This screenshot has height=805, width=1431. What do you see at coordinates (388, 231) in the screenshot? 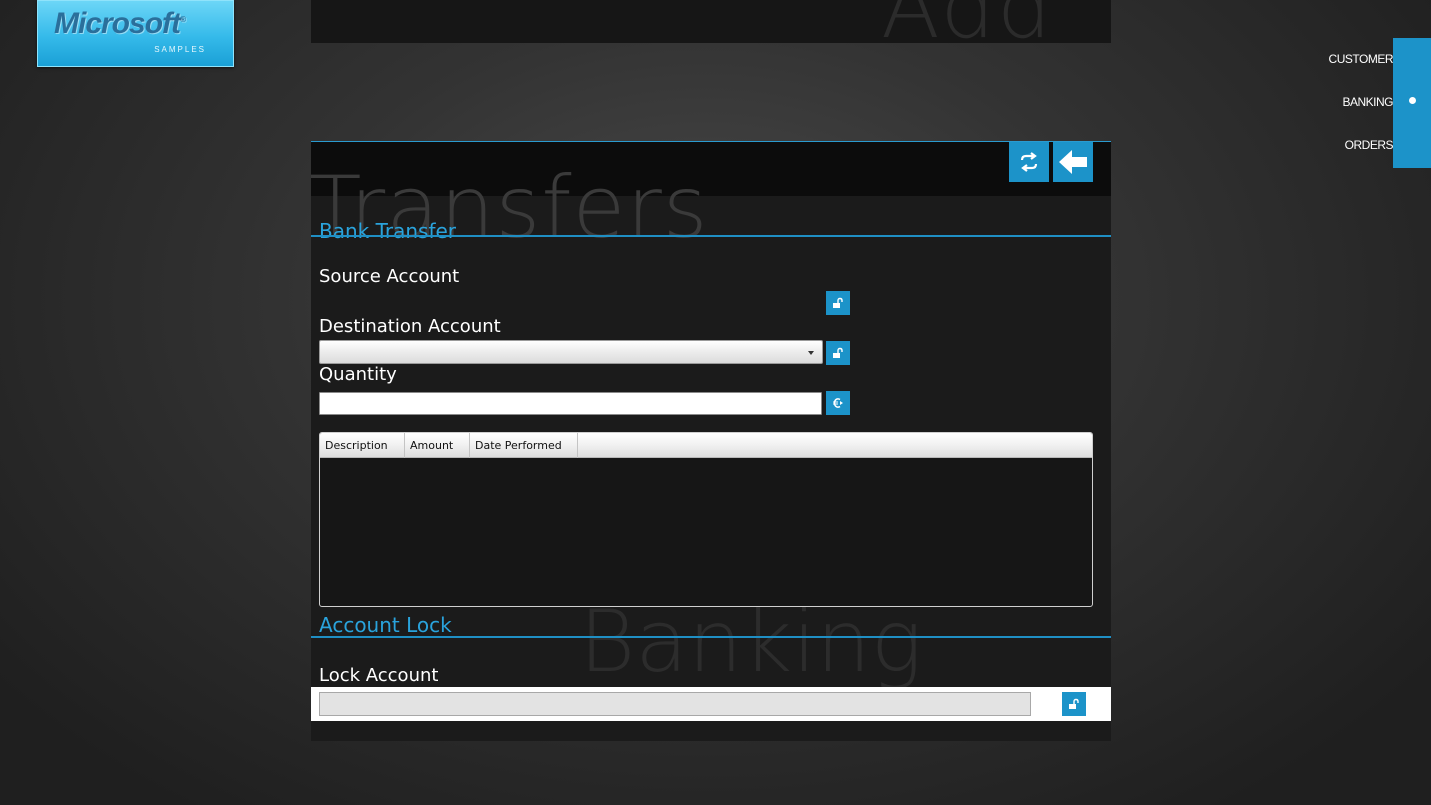
I see `bank-transfer-title: Bank Transfer` at bounding box center [388, 231].